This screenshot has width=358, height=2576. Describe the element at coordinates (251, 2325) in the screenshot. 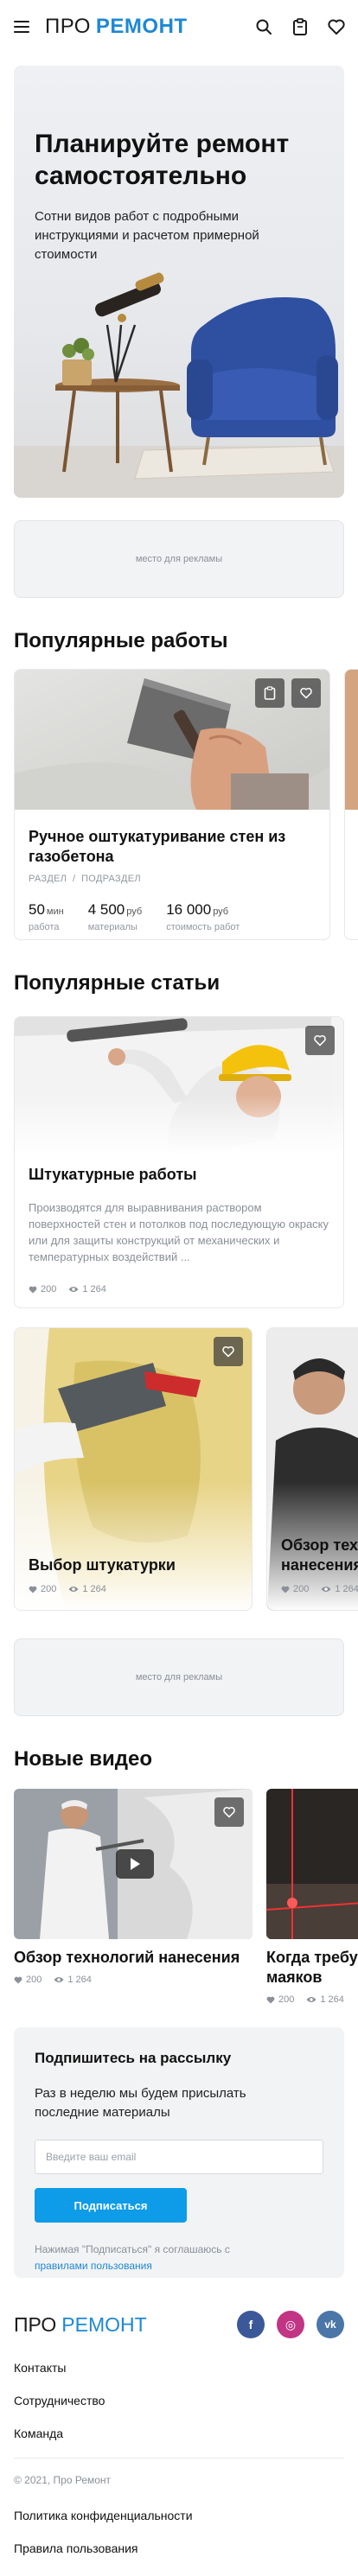

I see `facebook-icon: f` at that location.